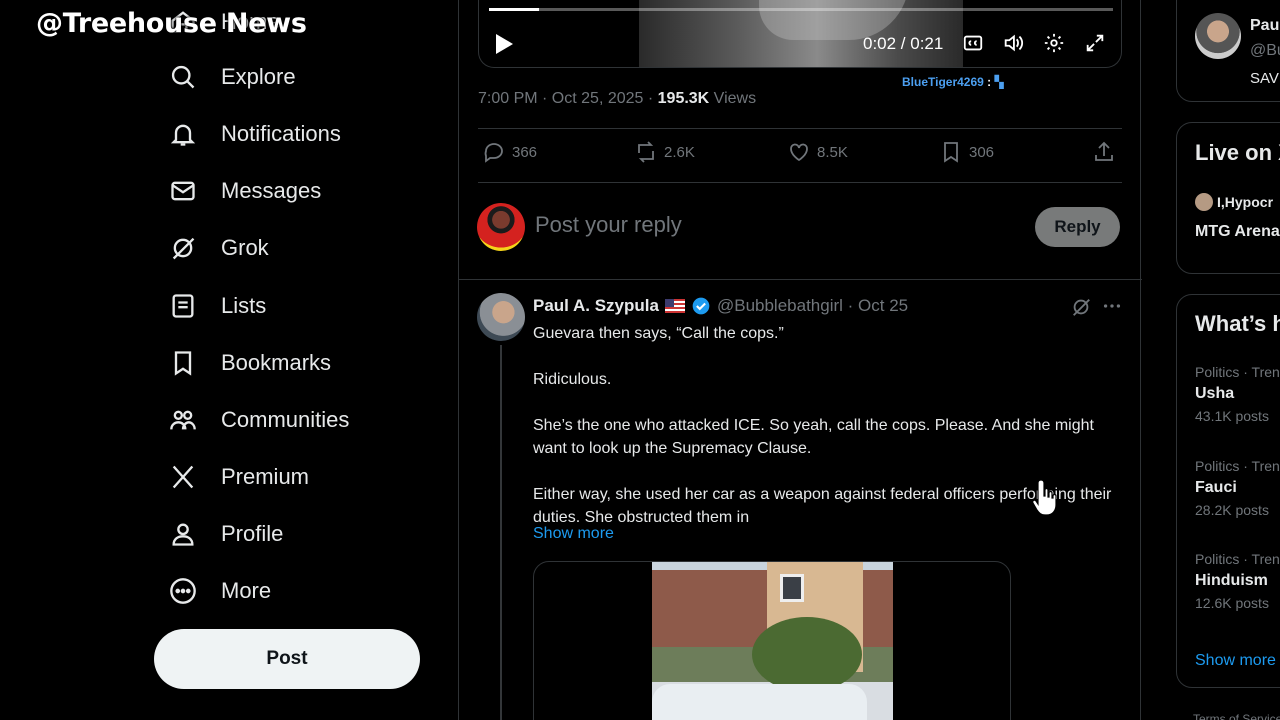 The width and height of the screenshot is (1280, 720). What do you see at coordinates (1237, 581) in the screenshot?
I see `trend-item: Politics · Trending Hinduism 12.6K posts` at bounding box center [1237, 581].